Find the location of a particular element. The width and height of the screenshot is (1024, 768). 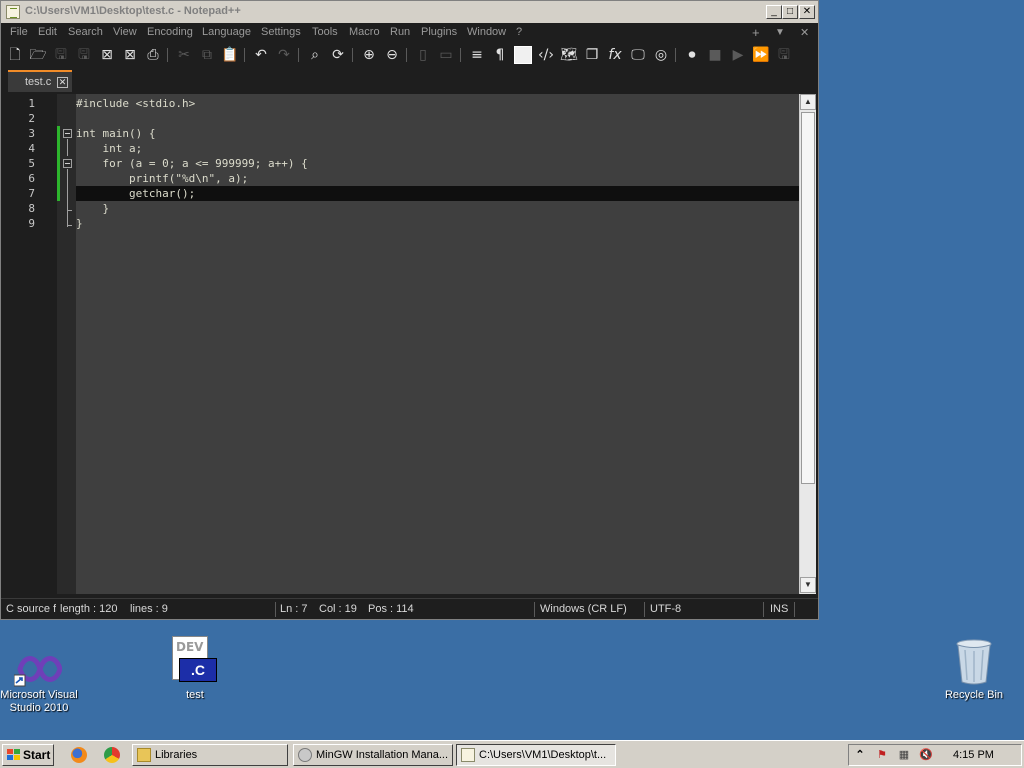

run-macro-multiple-icon: ⏩ is located at coordinates (761, 55).